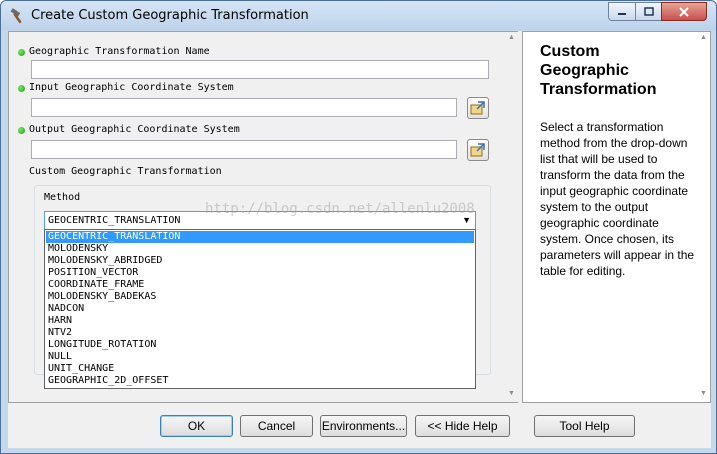 The image size is (717, 454). Describe the element at coordinates (260, 220) in the screenshot. I see `method-select: GEOCENTRIC_TRANSLATION ▼` at that location.